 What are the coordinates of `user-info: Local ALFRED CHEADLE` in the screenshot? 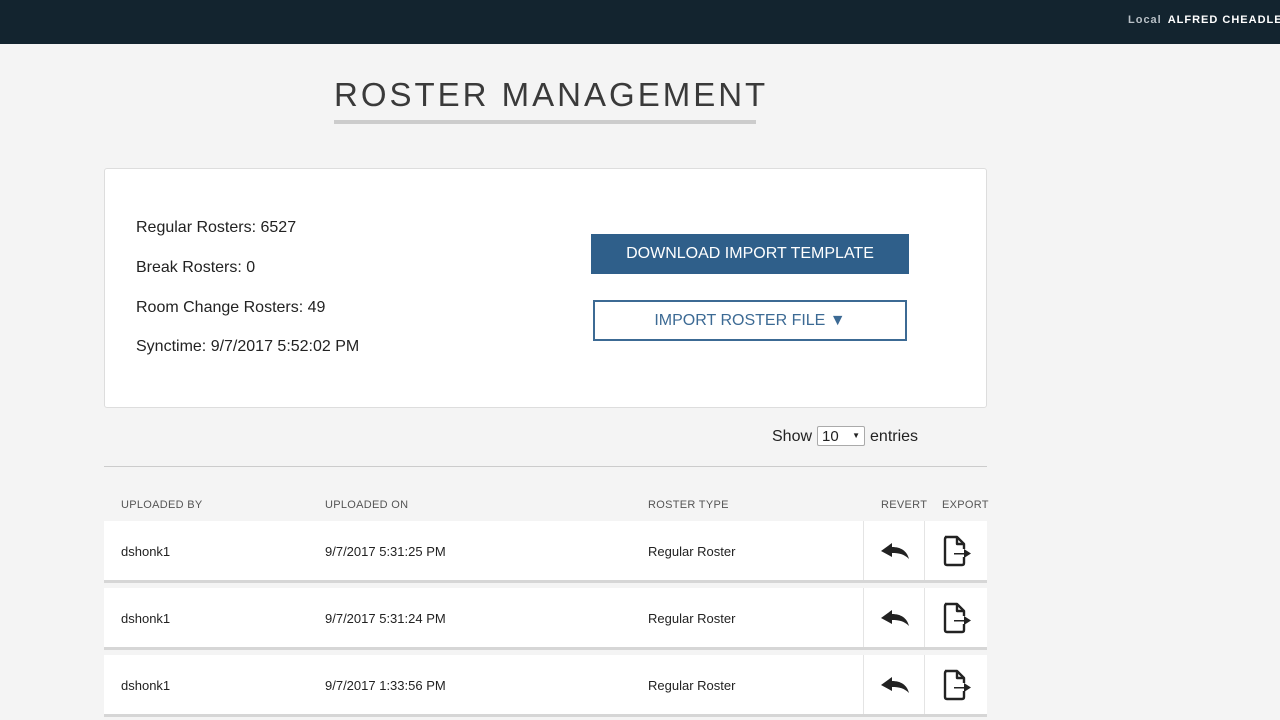 It's located at (1204, 20).